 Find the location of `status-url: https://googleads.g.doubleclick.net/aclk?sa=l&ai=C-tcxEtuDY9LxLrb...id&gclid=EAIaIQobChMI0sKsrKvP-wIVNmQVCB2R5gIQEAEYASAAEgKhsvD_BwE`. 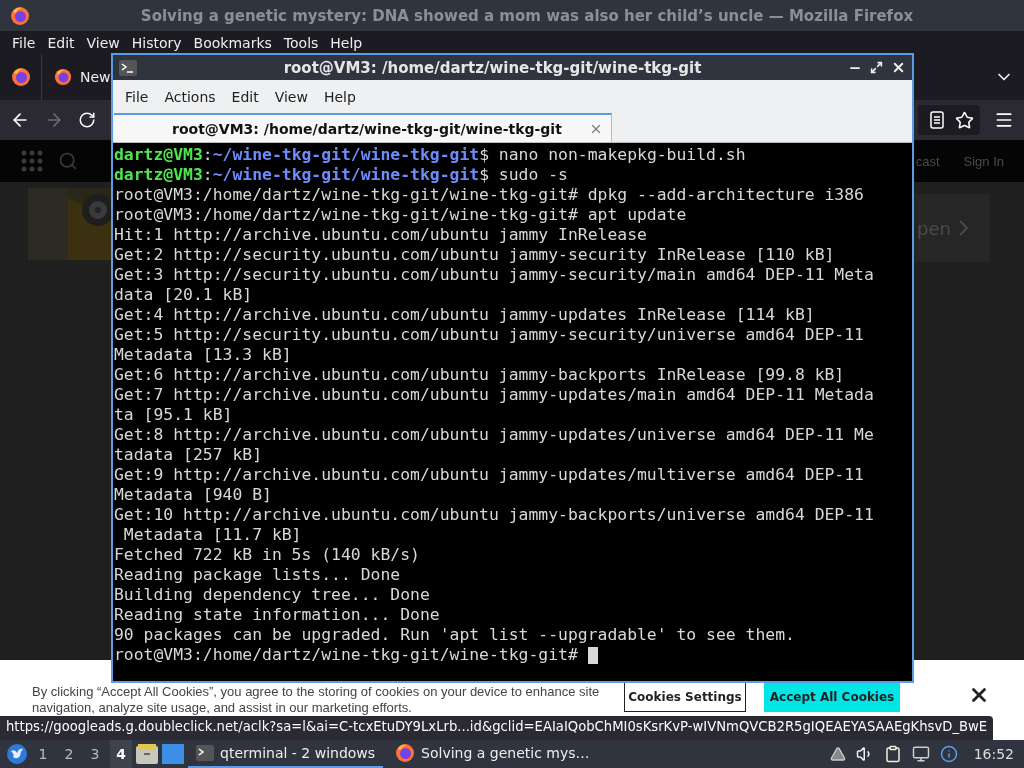

status-url: https://googleads.g.doubleclick.net/aclk?sa=l&ai=C-tcxEtuDY9LxLrb...id&gclid=EAIaIQobChMI0sKsrKvP-wIVNmQVCB2R5gIQEAEYASAAEgKhsvD_BwE is located at coordinates (497, 728).